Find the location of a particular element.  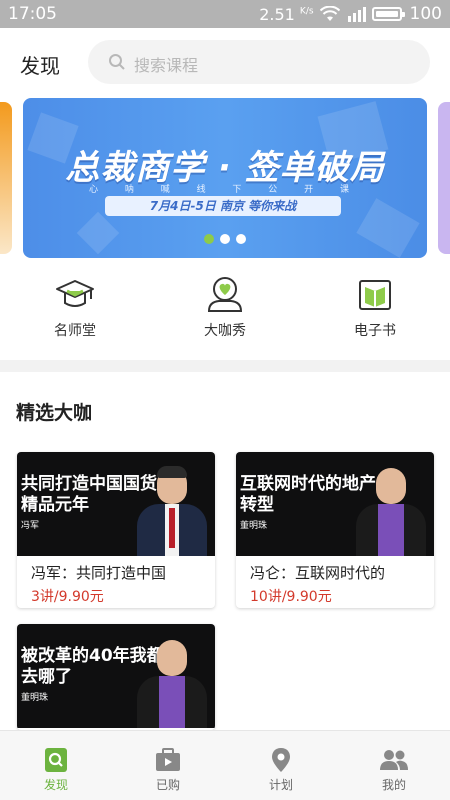

category-row: 名师堂 大咖秀 电子书 is located at coordinates (225, 312).